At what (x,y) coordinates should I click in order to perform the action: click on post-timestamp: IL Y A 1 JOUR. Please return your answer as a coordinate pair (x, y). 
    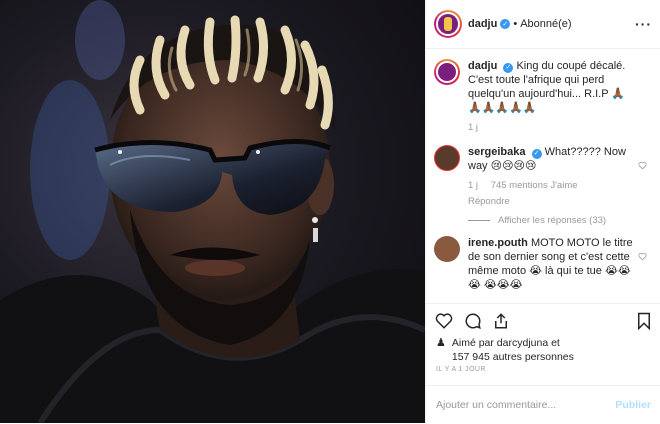
    Looking at the image, I should click on (461, 369).